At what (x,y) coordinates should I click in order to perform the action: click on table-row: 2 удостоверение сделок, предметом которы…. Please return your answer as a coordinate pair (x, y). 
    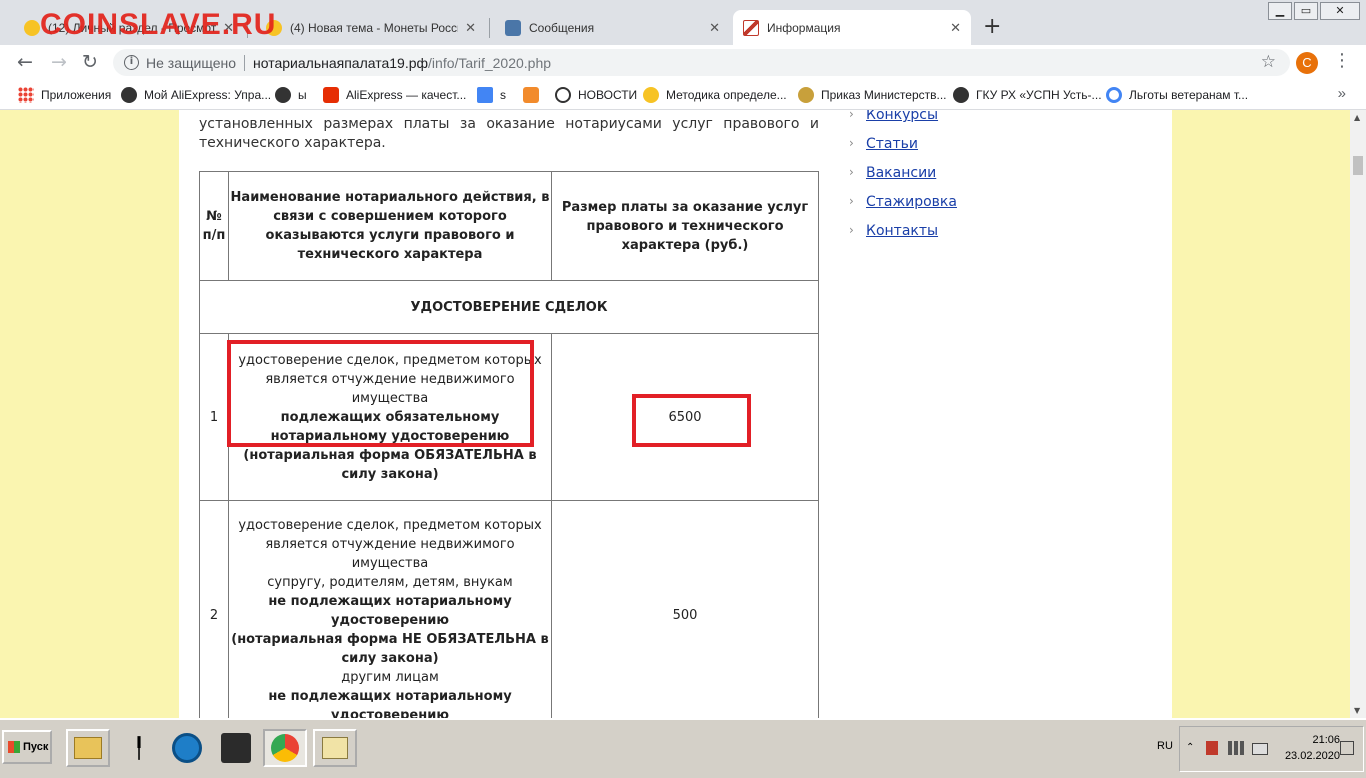
    Looking at the image, I should click on (509, 609).